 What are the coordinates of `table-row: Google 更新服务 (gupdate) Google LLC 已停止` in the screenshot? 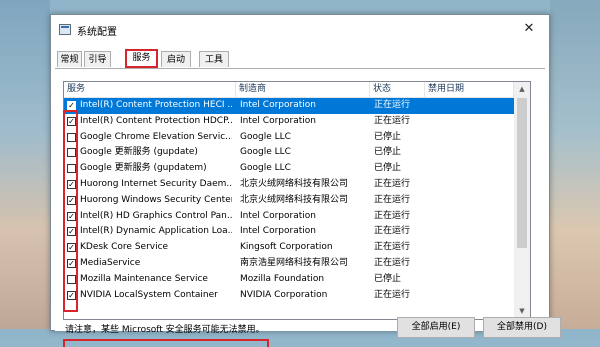 It's located at (289, 153).